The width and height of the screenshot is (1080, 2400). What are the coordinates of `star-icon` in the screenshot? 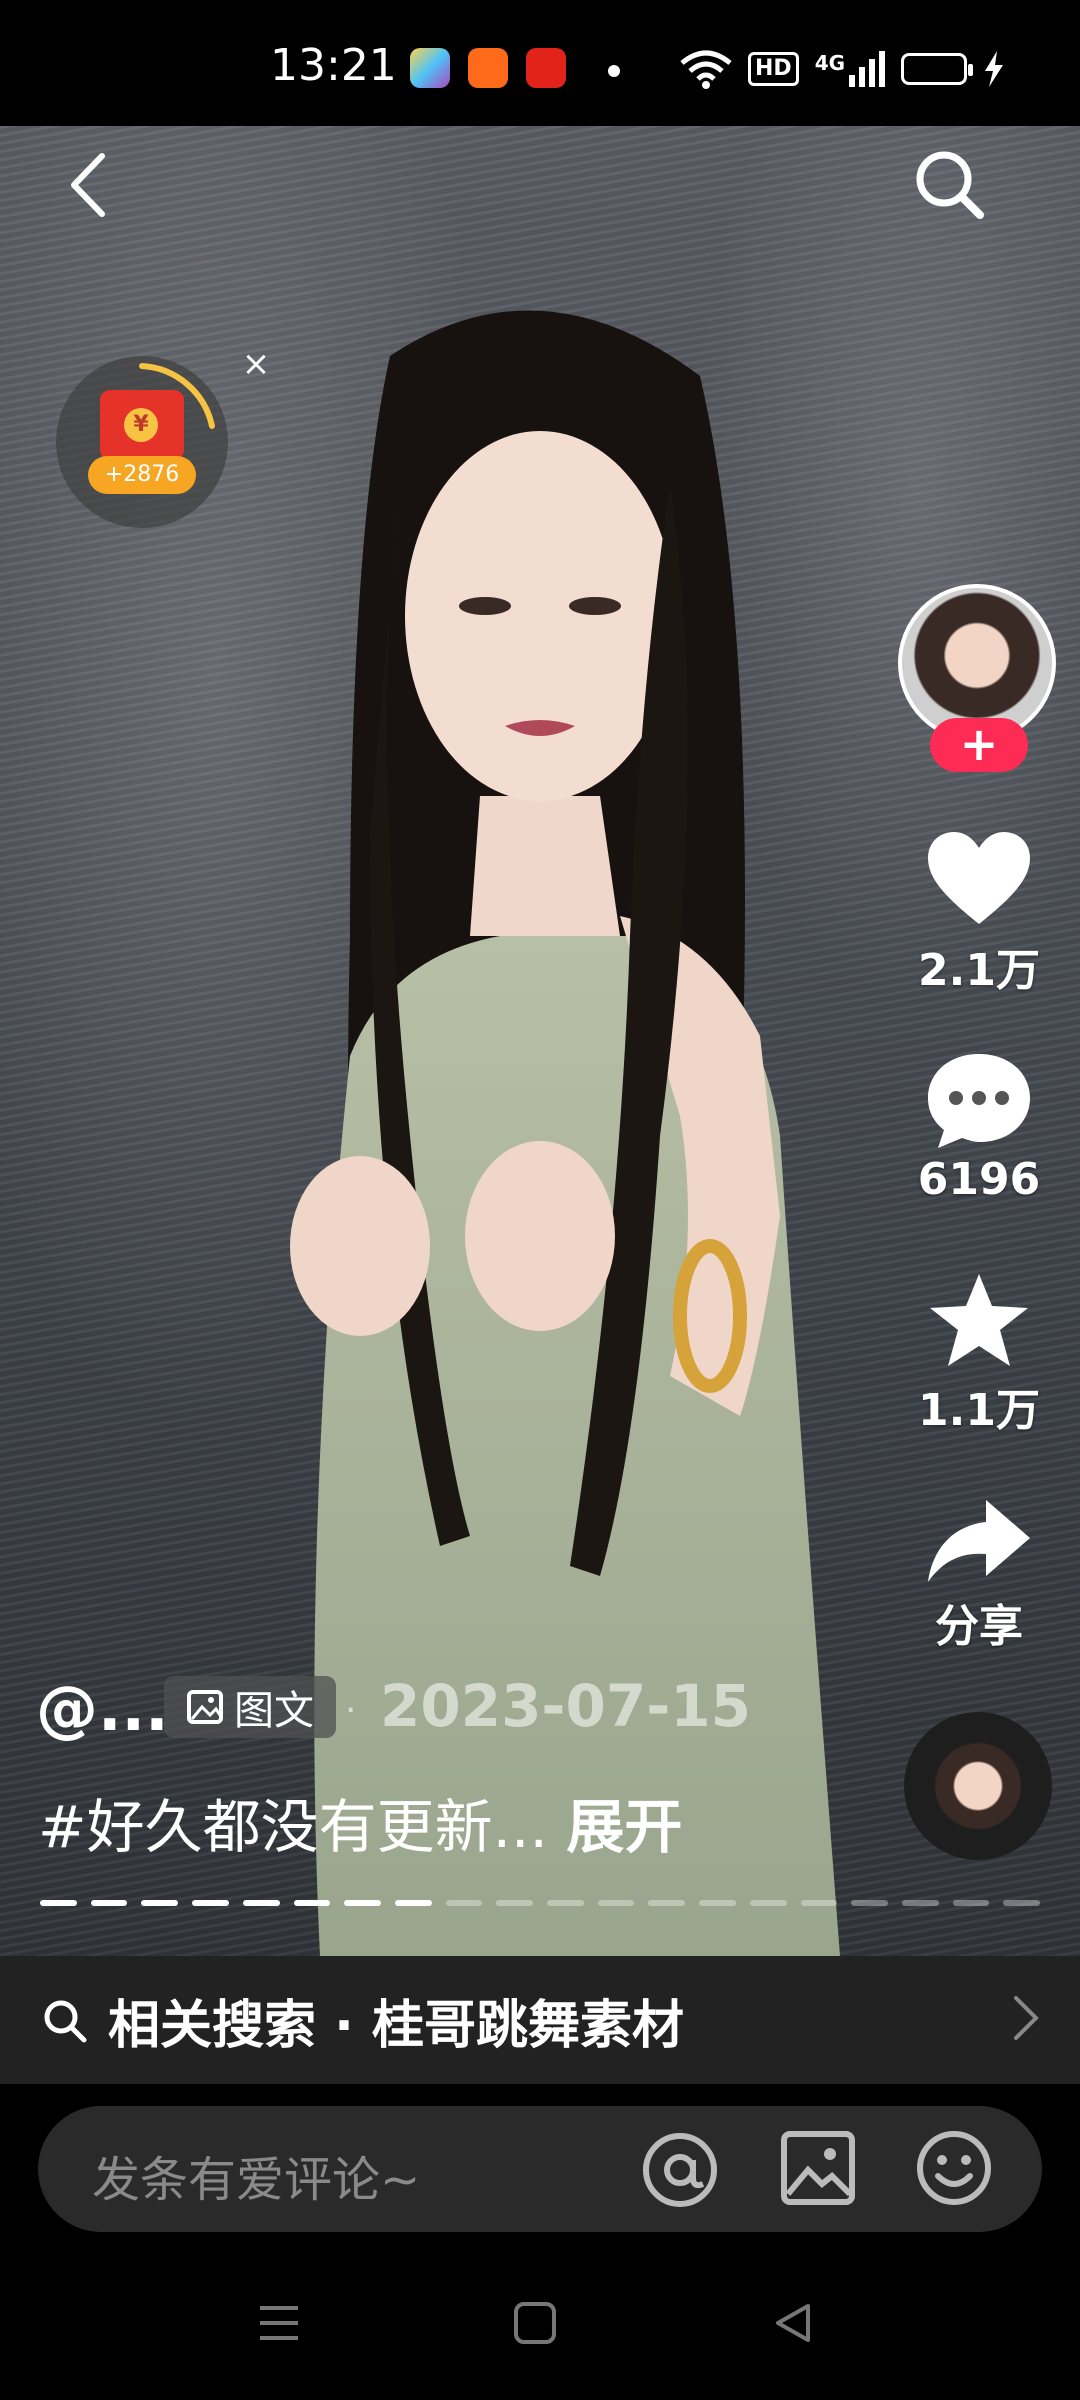 It's located at (979, 1320).